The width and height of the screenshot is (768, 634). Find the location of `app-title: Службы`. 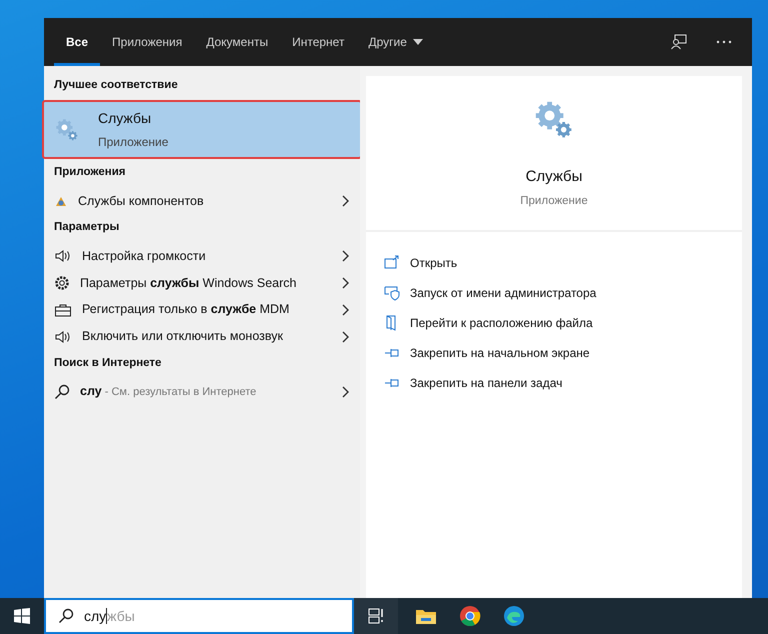

app-title: Службы is located at coordinates (554, 177).